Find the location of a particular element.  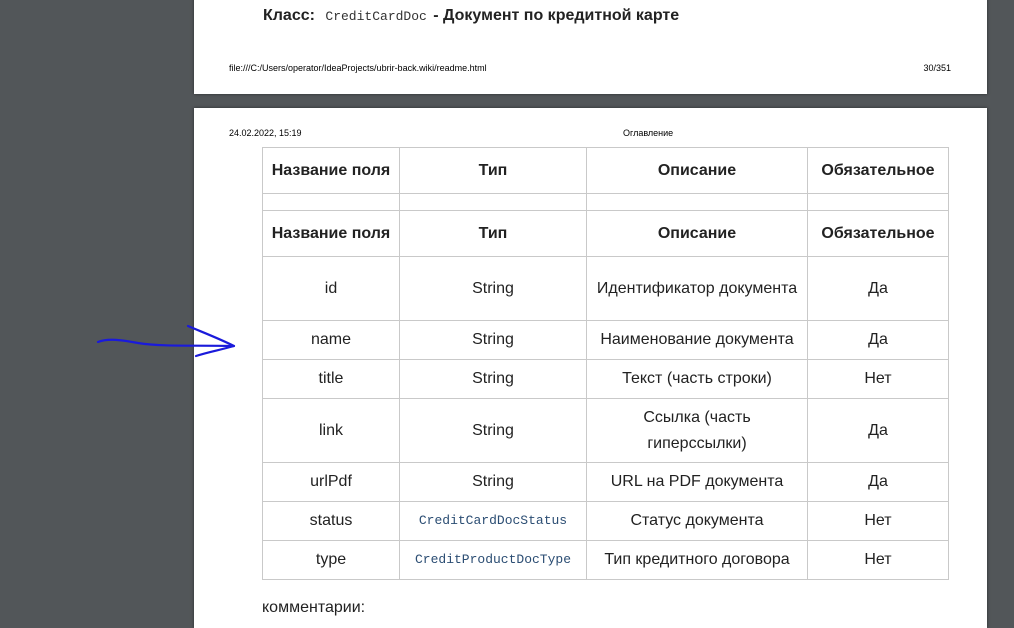

page-footer-number: 30/351 is located at coordinates (937, 68).